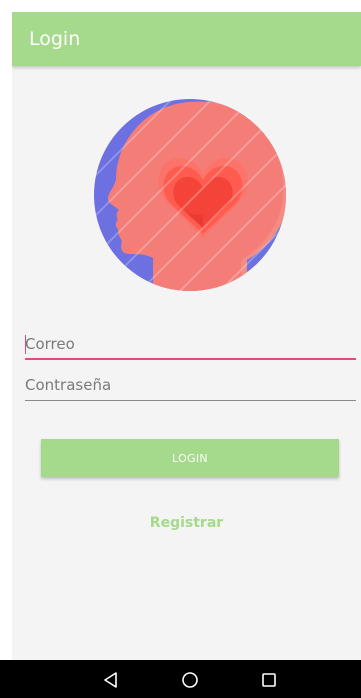 The image size is (361, 698). I want to click on email-field-underline, so click(190, 359).